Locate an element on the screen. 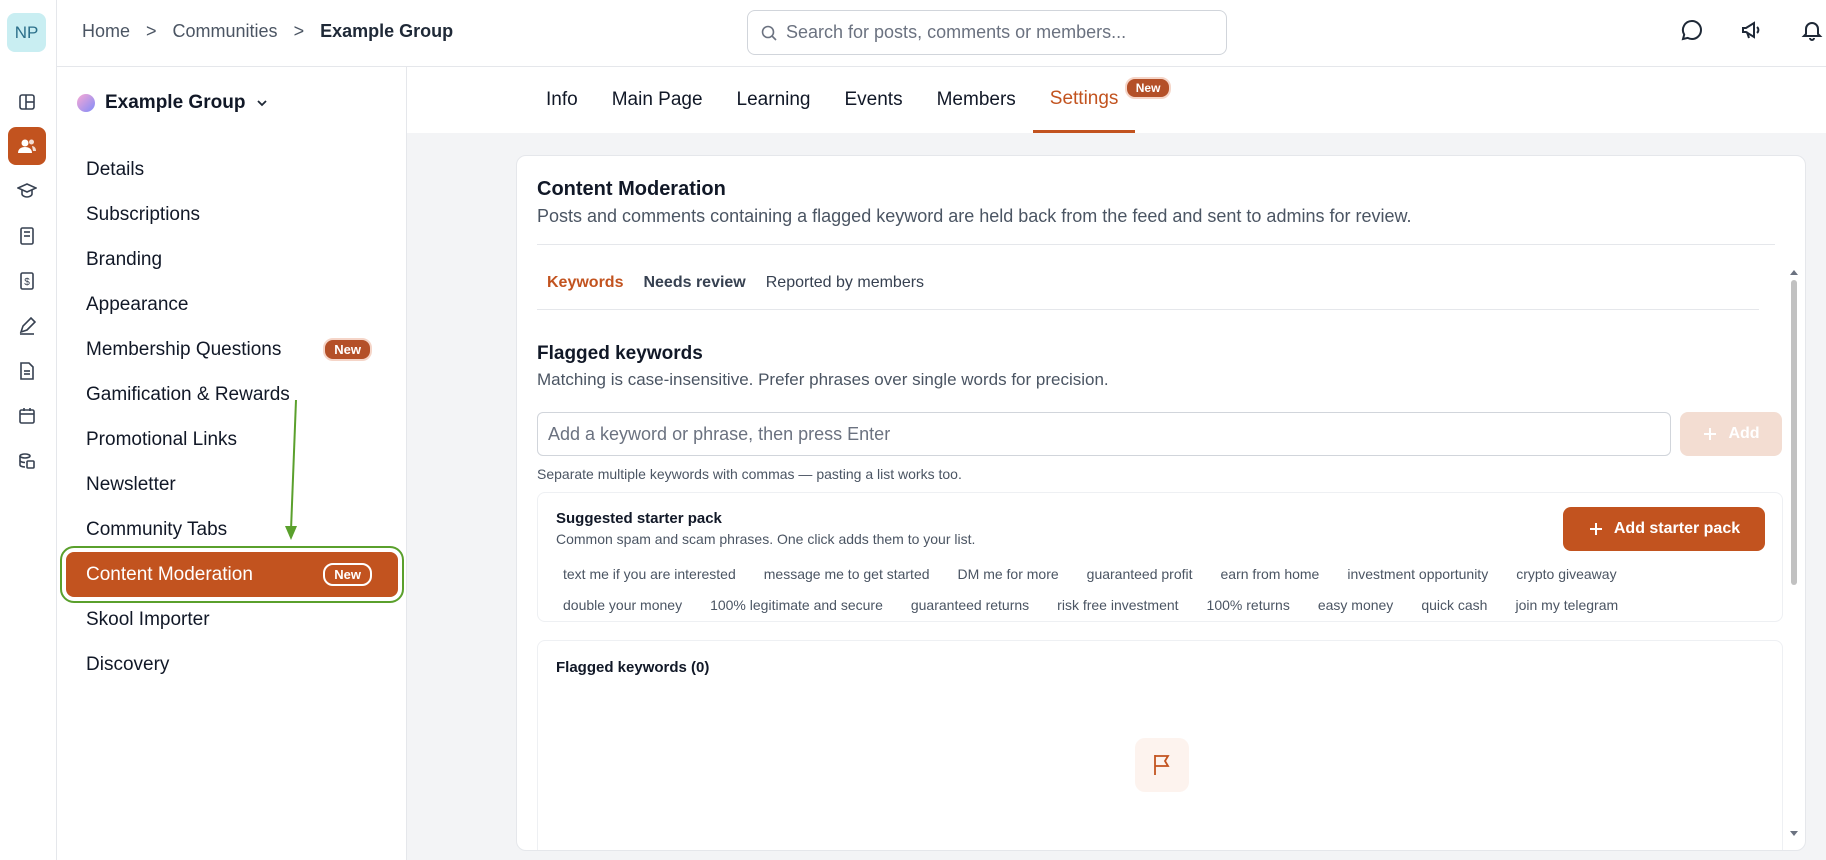 This screenshot has width=1826, height=860. chevron-down-icon is located at coordinates (262, 103).